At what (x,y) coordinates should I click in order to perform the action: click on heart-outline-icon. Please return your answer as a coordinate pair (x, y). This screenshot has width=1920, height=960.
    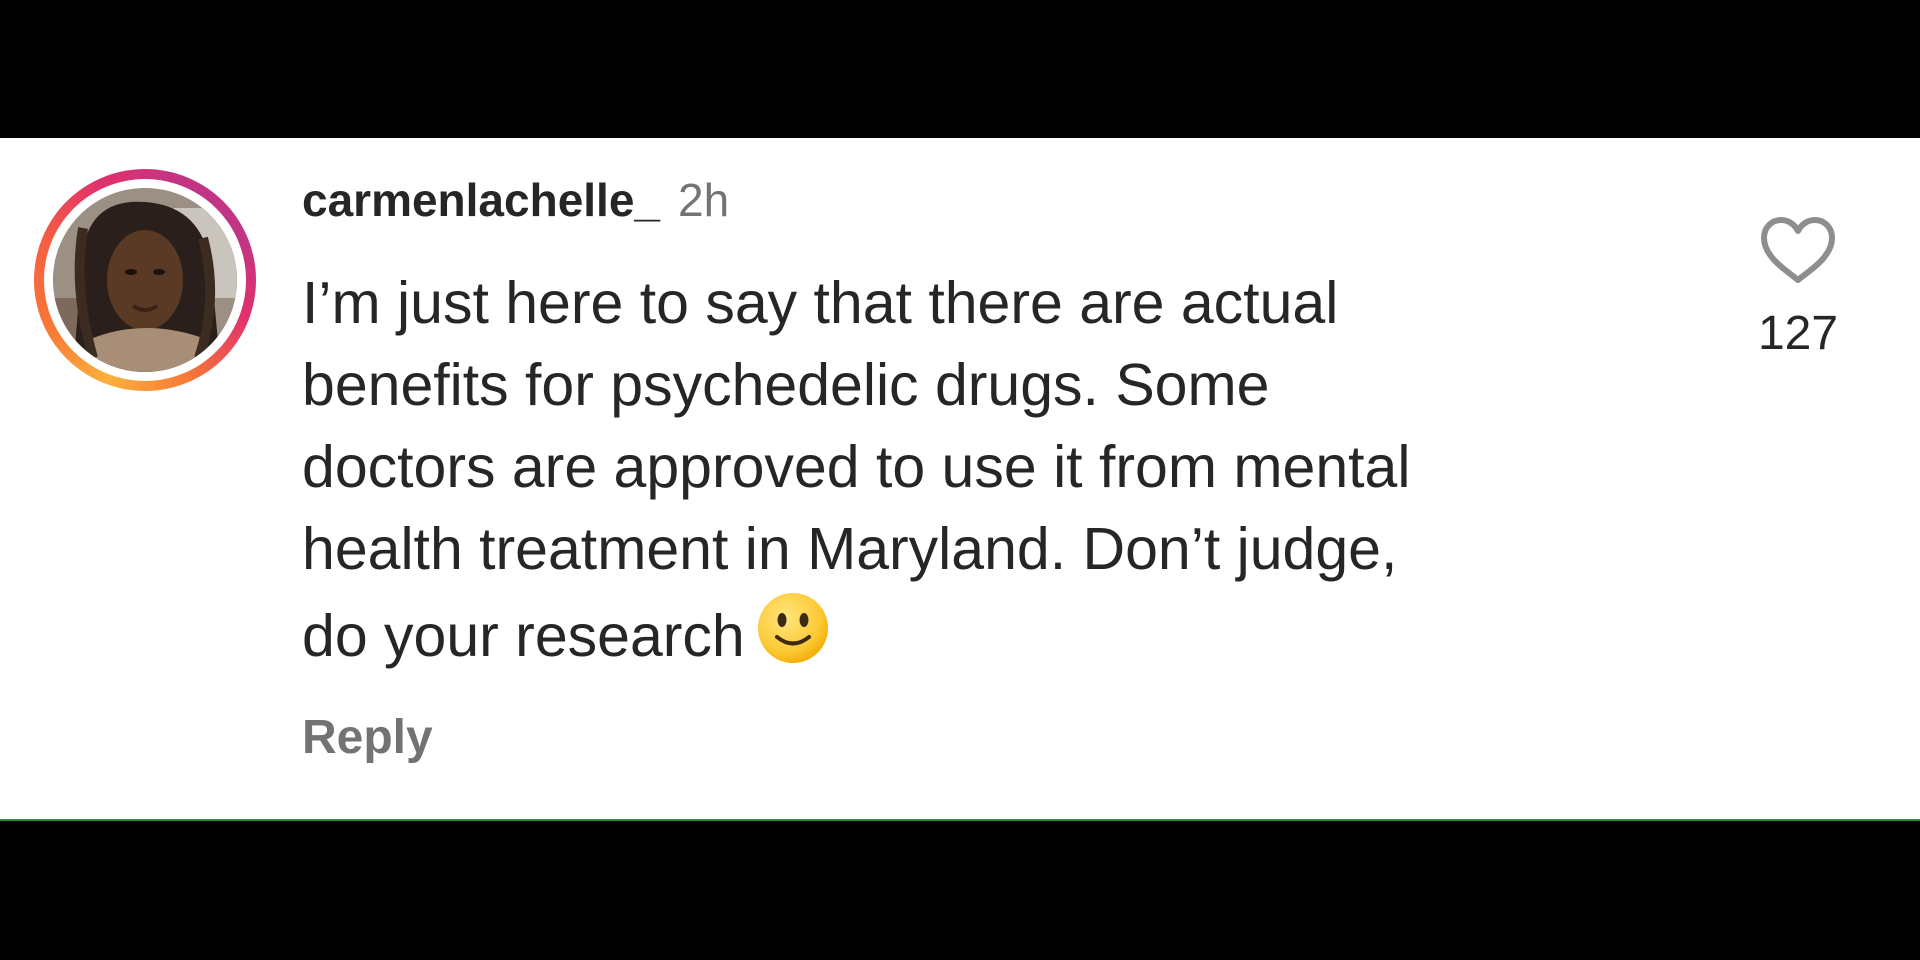
    Looking at the image, I should click on (1798, 251).